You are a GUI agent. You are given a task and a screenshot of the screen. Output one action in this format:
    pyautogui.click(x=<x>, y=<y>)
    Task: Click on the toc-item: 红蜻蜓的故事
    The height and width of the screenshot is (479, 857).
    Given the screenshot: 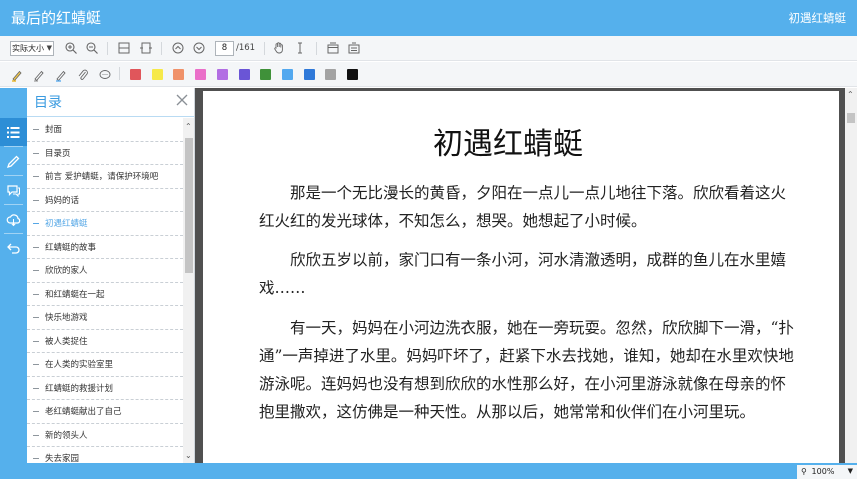 What is the action you would take?
    pyautogui.click(x=105, y=247)
    